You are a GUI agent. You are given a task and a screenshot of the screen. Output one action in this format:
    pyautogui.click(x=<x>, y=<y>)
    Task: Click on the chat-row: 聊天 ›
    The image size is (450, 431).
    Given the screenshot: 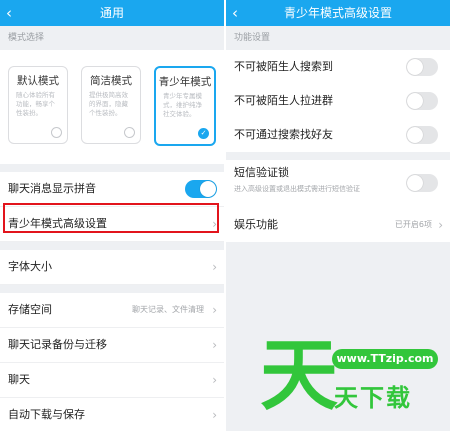 What is the action you would take?
    pyautogui.click(x=112, y=380)
    